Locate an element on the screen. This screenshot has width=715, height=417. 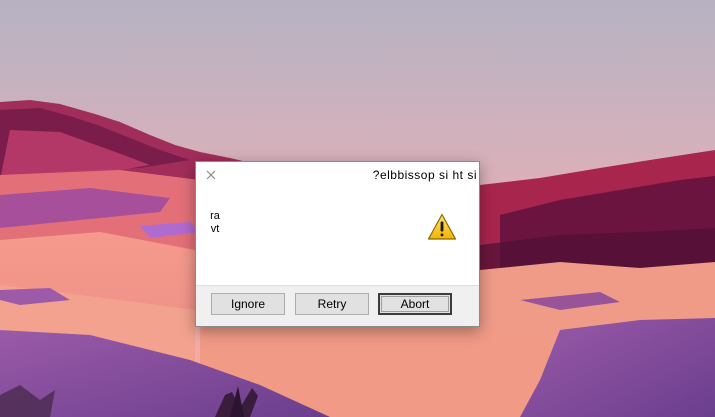
dialog-title: ?elbbissop si ht si is located at coordinates (424, 175).